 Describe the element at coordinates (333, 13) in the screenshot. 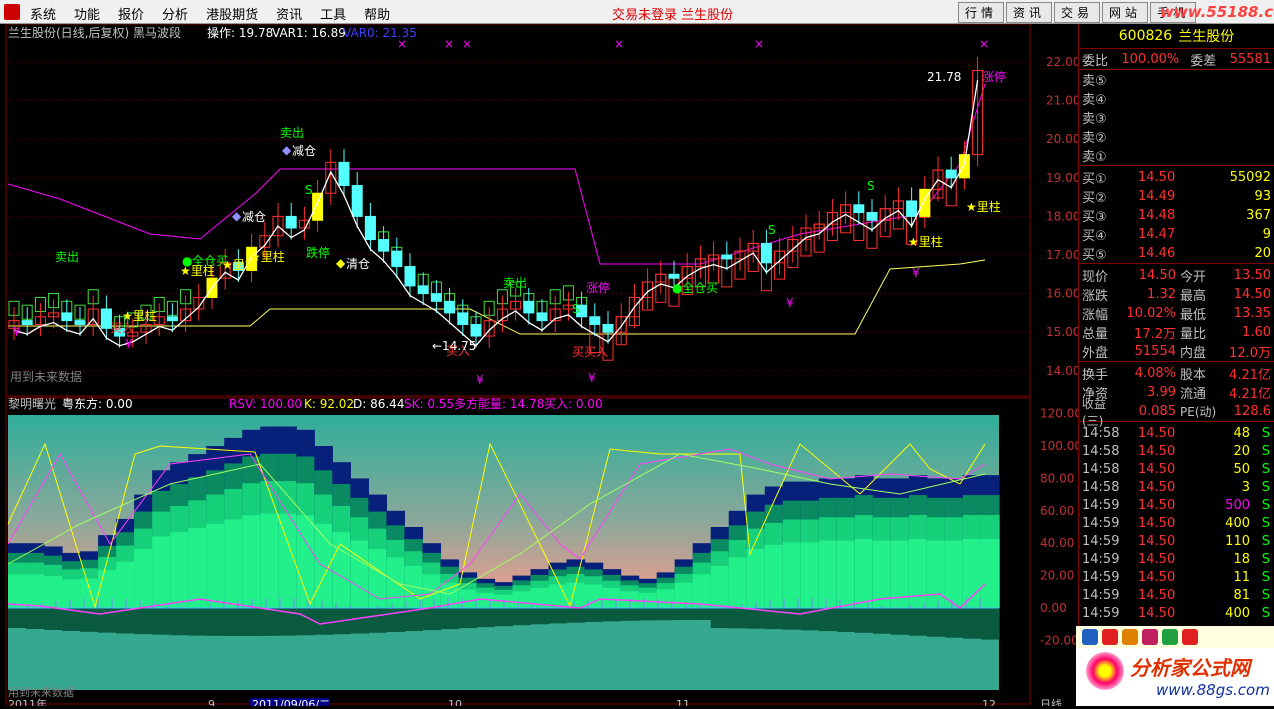

I see `menu-item-tools: 工具` at that location.